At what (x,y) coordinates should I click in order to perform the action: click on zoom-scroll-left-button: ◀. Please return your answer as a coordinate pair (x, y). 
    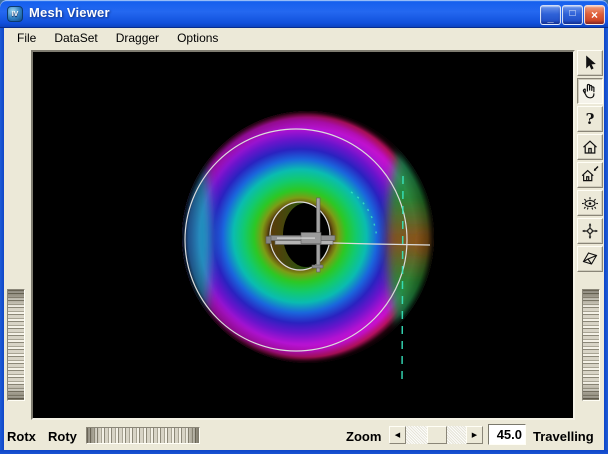
    Looking at the image, I should click on (397, 435).